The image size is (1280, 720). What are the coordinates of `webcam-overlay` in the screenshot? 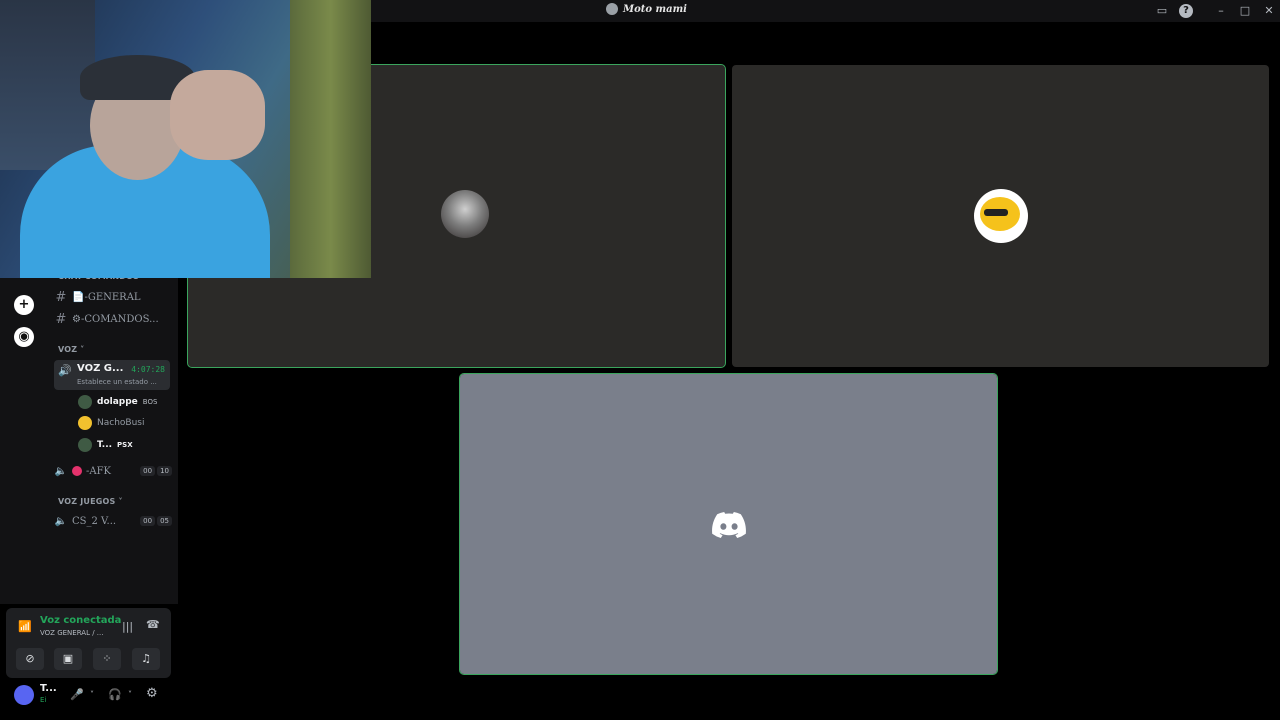 It's located at (185, 139).